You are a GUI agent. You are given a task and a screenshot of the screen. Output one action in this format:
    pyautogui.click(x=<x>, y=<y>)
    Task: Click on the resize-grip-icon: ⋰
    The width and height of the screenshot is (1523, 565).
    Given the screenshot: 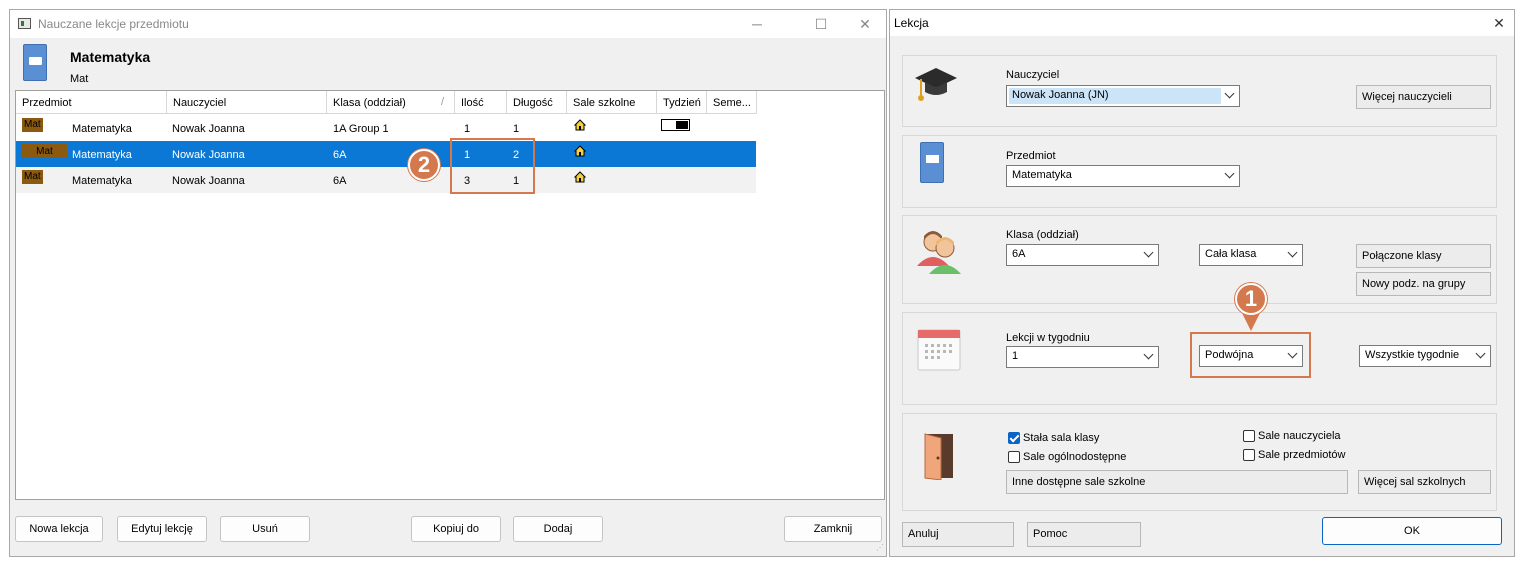 What is the action you would take?
    pyautogui.click(x=880, y=547)
    